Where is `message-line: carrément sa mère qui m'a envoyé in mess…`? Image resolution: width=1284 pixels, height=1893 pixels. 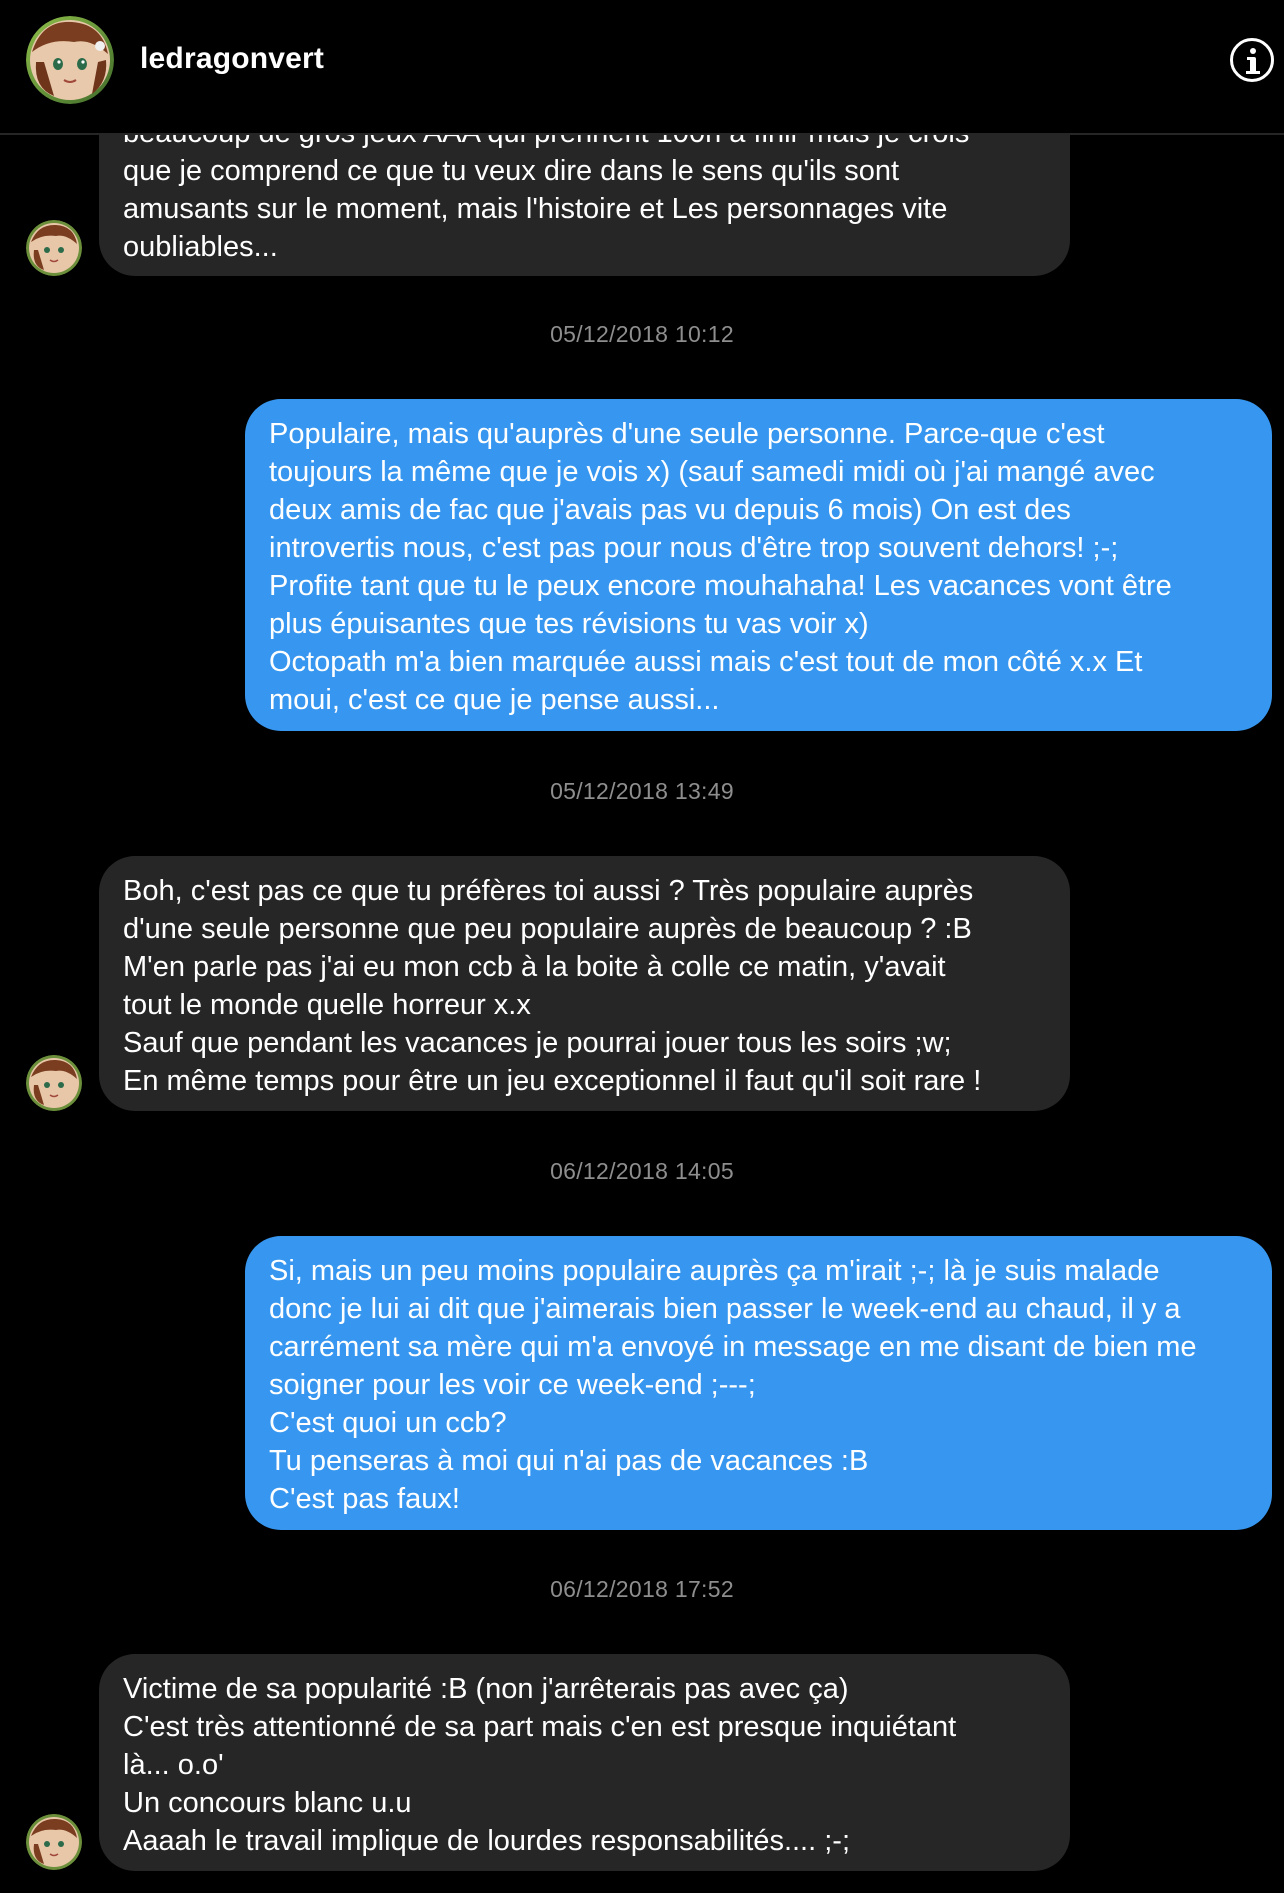 message-line: carrément sa mère qui m'a envoyé in mess… is located at coordinates (733, 1347).